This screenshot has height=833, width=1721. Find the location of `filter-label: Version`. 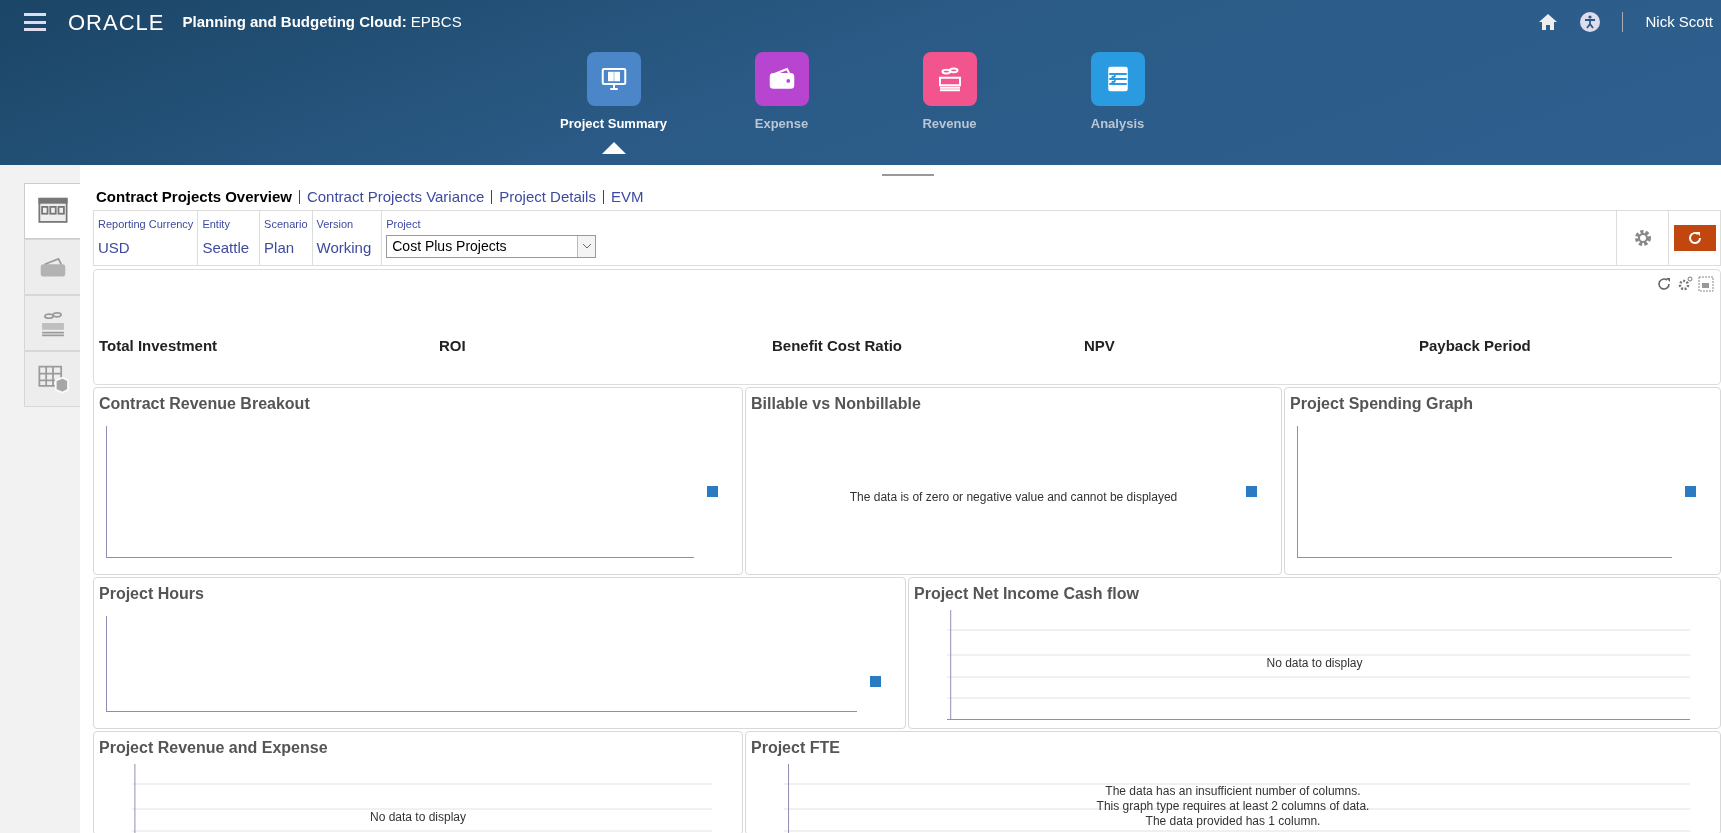

filter-label: Version is located at coordinates (335, 224).